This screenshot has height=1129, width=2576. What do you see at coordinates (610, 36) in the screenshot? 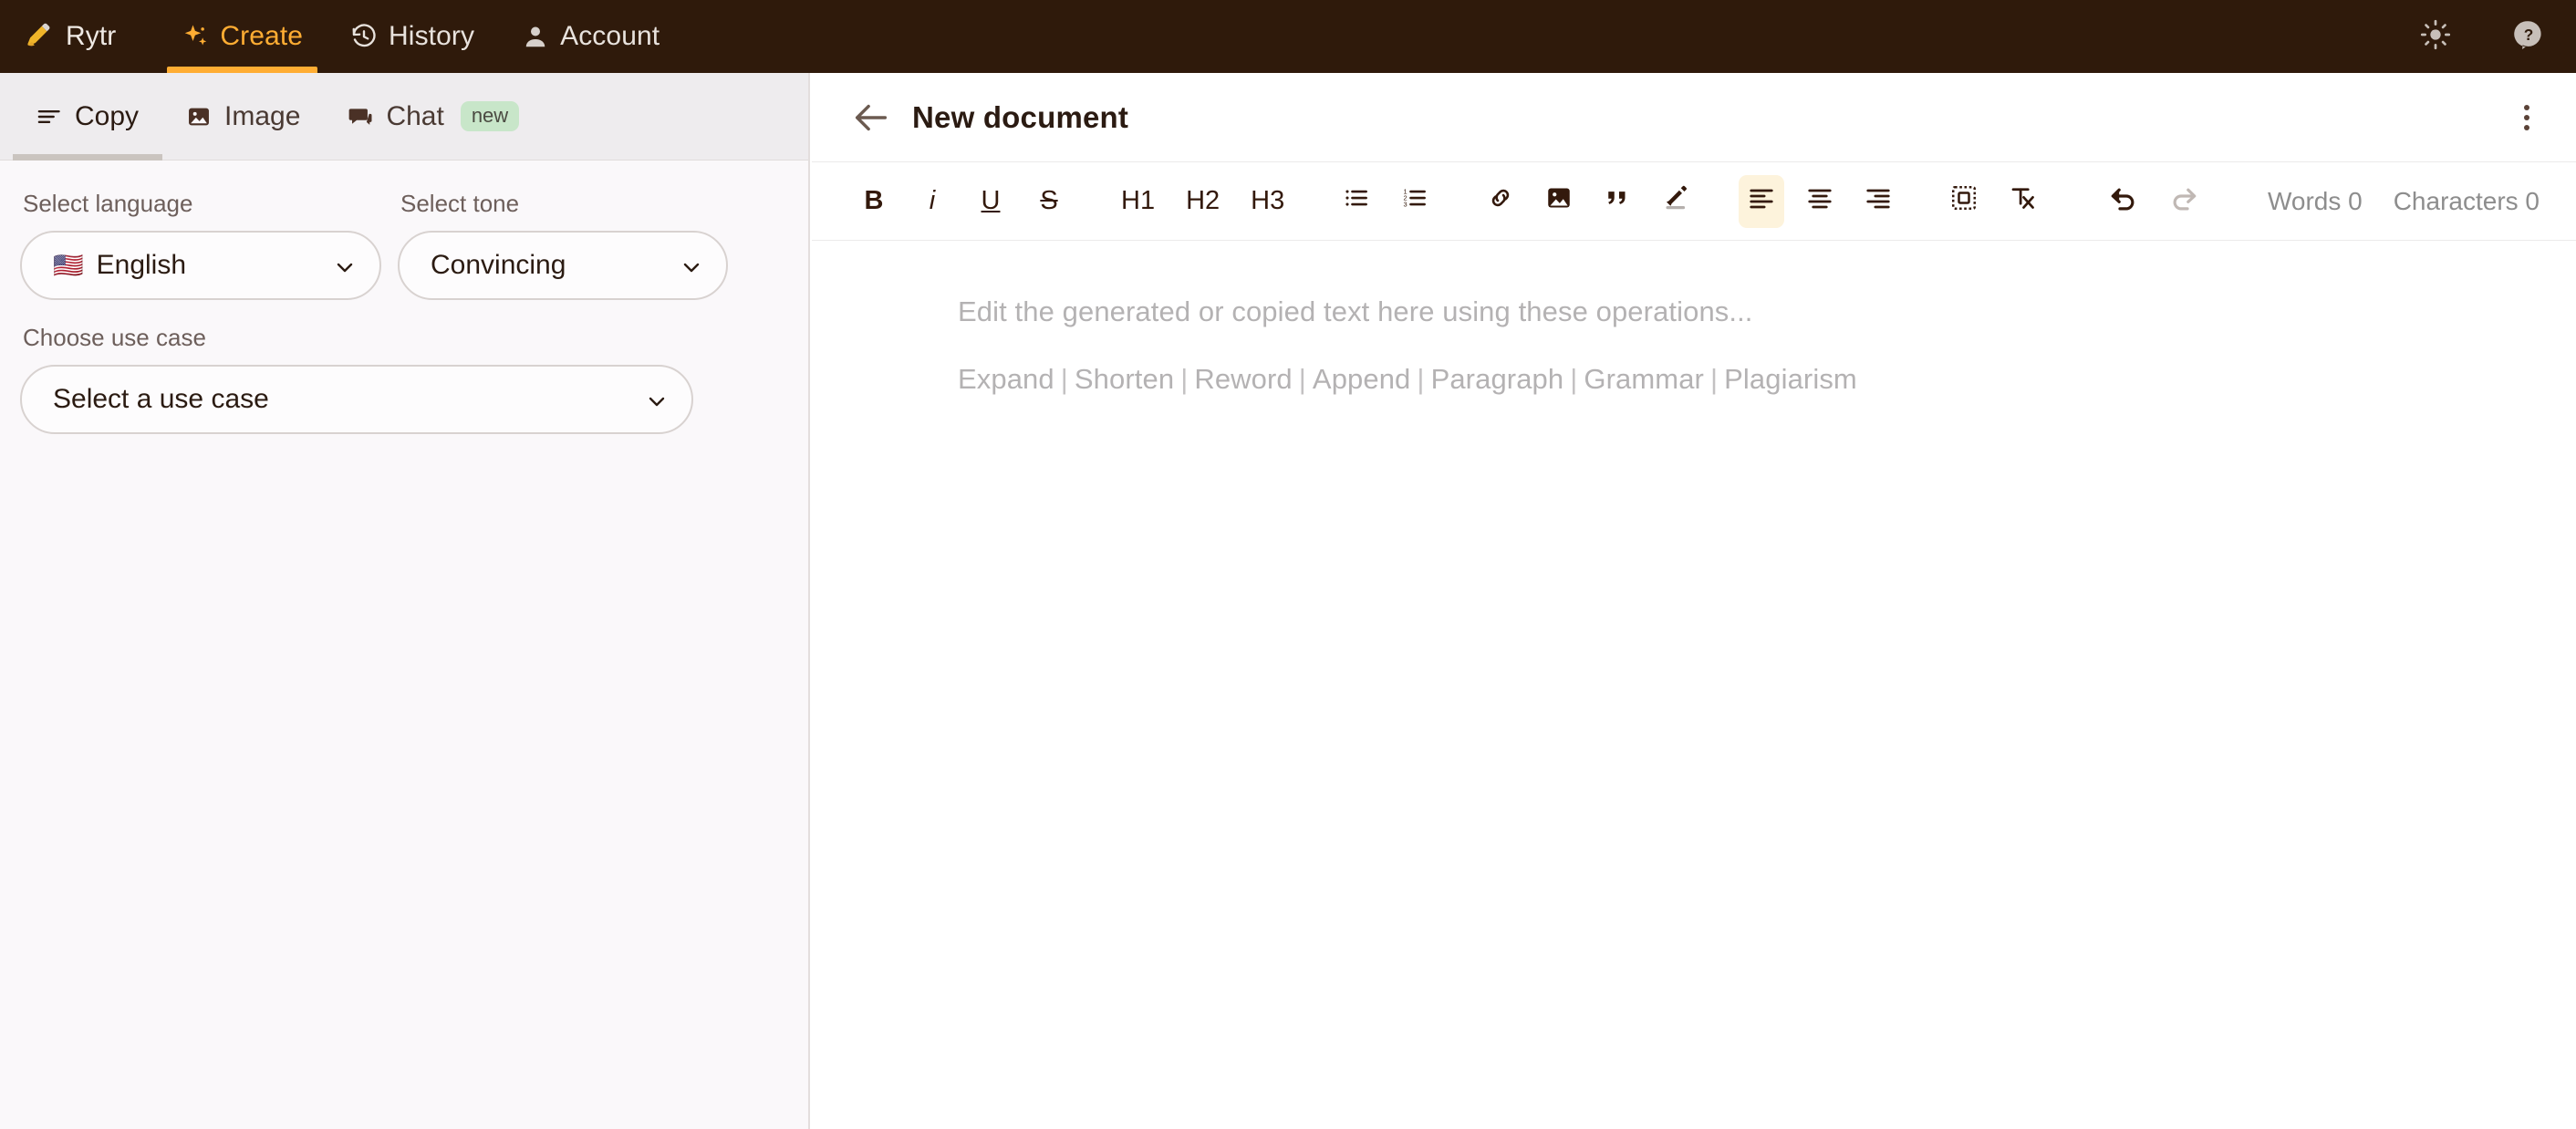
I see `nav-item-account-label: Account` at bounding box center [610, 36].